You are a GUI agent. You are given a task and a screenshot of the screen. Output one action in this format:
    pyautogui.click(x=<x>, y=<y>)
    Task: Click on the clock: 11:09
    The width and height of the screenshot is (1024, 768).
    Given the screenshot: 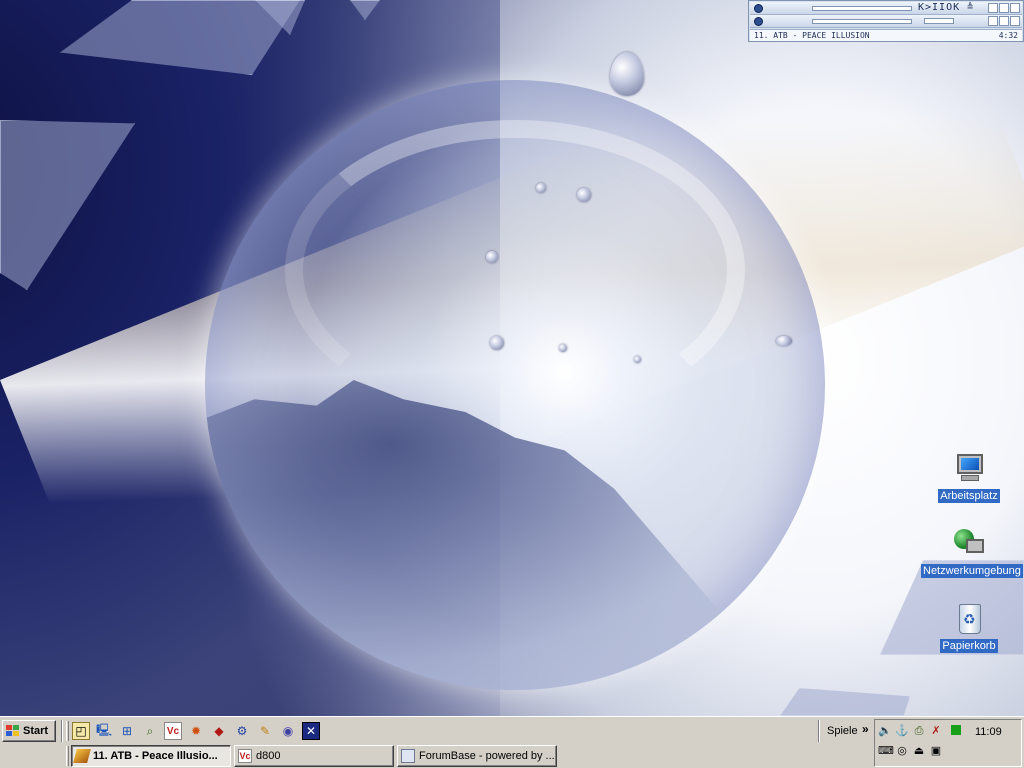 What is the action you would take?
    pyautogui.click(x=988, y=732)
    